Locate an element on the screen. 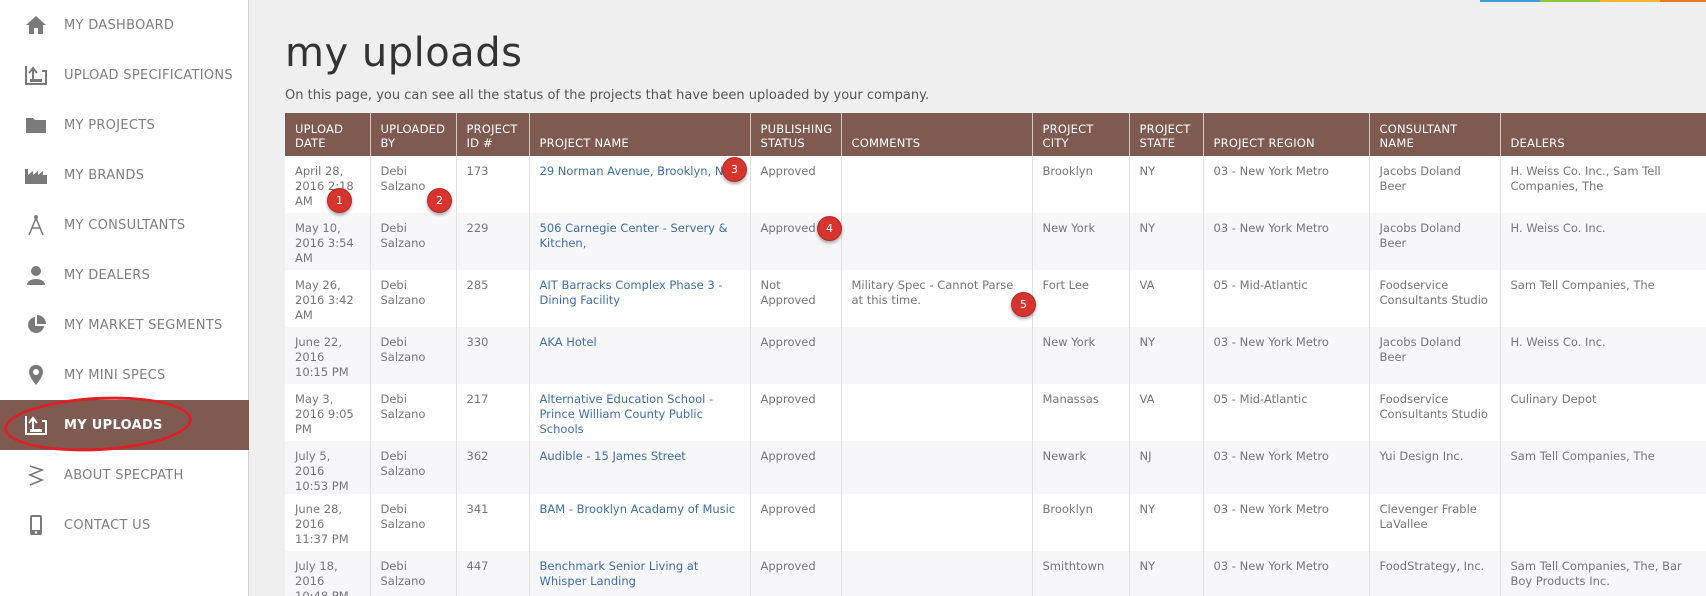 The width and height of the screenshot is (1706, 596). dealers-cell is located at coordinates (1603, 522).